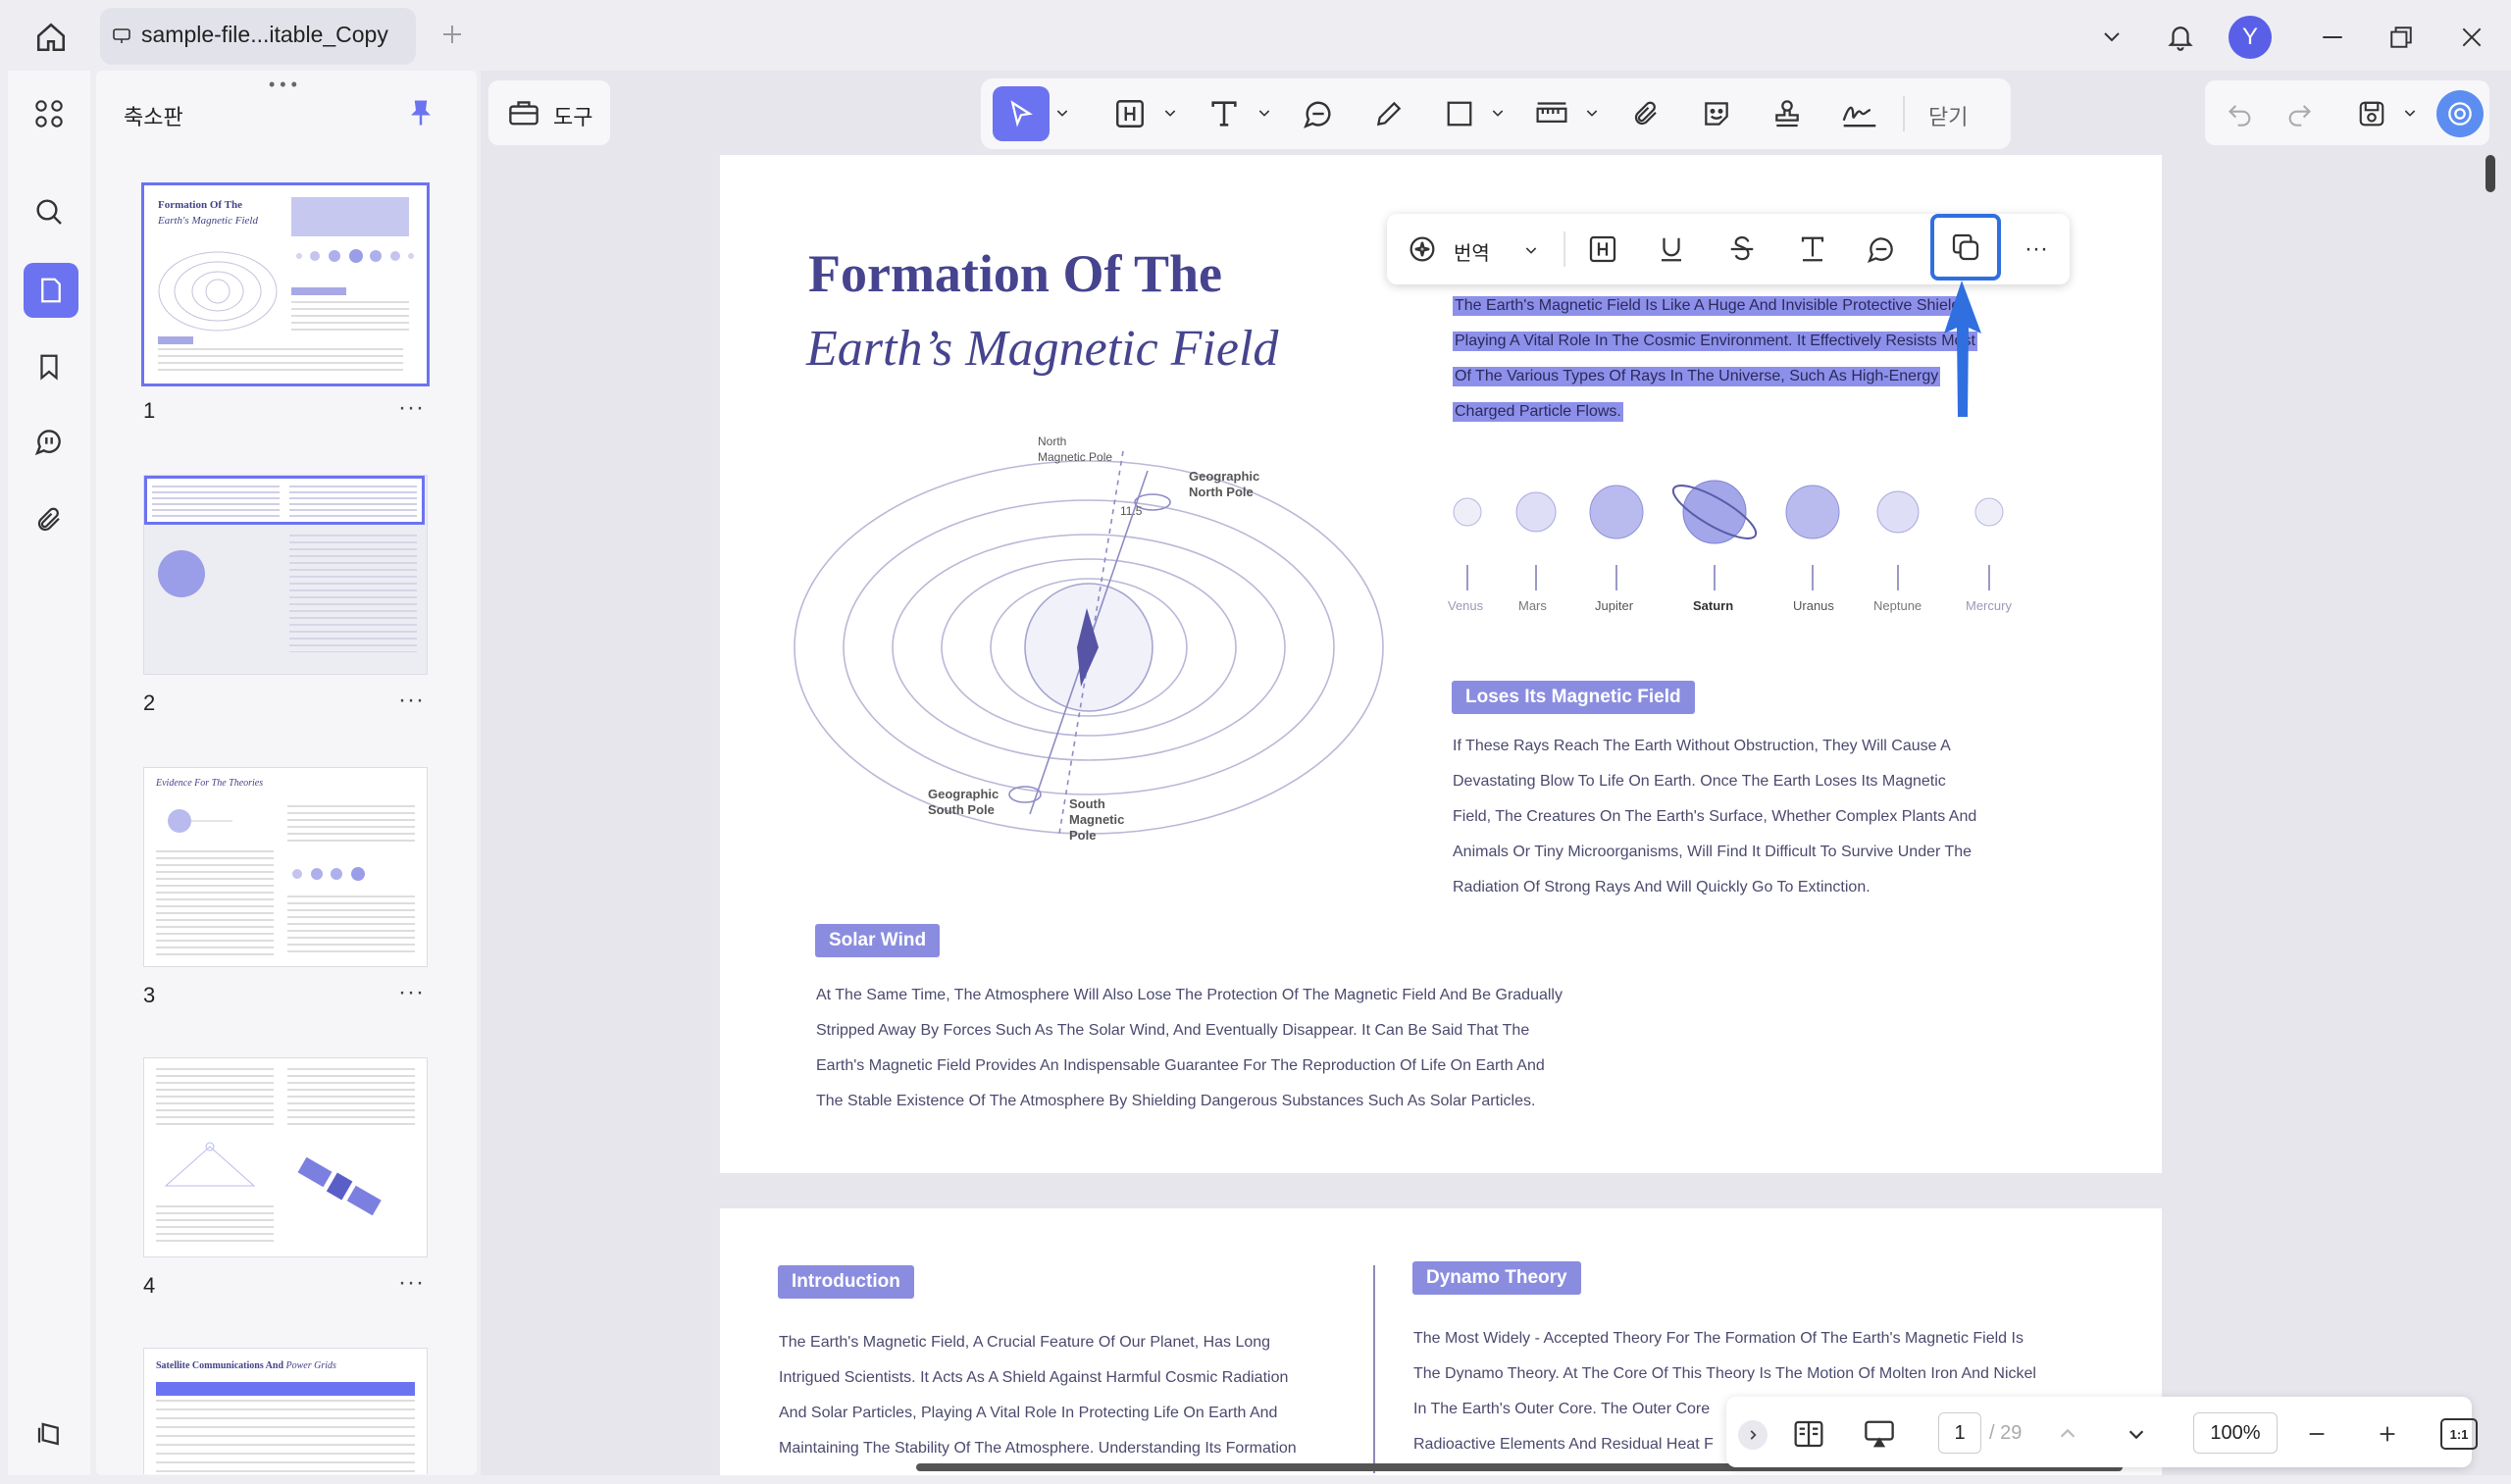  Describe the element at coordinates (1564, 249) in the screenshot. I see `toolbar-divider` at that location.